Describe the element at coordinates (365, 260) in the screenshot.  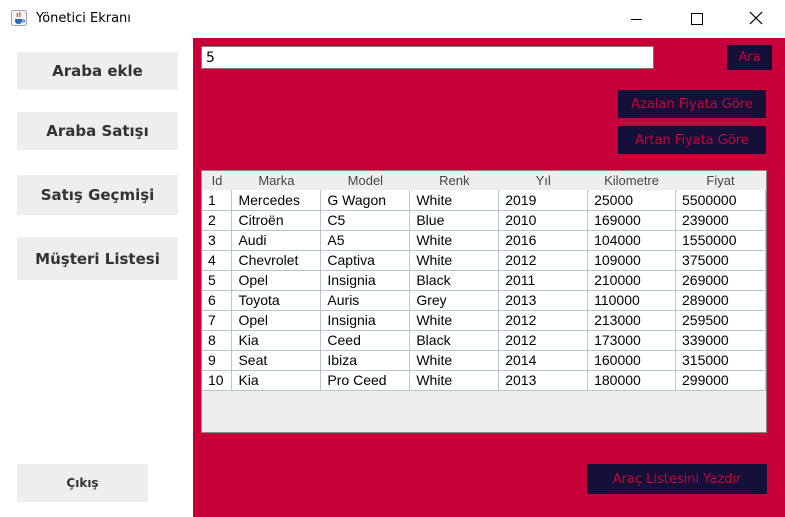
I see `table-cell: Captiva` at that location.